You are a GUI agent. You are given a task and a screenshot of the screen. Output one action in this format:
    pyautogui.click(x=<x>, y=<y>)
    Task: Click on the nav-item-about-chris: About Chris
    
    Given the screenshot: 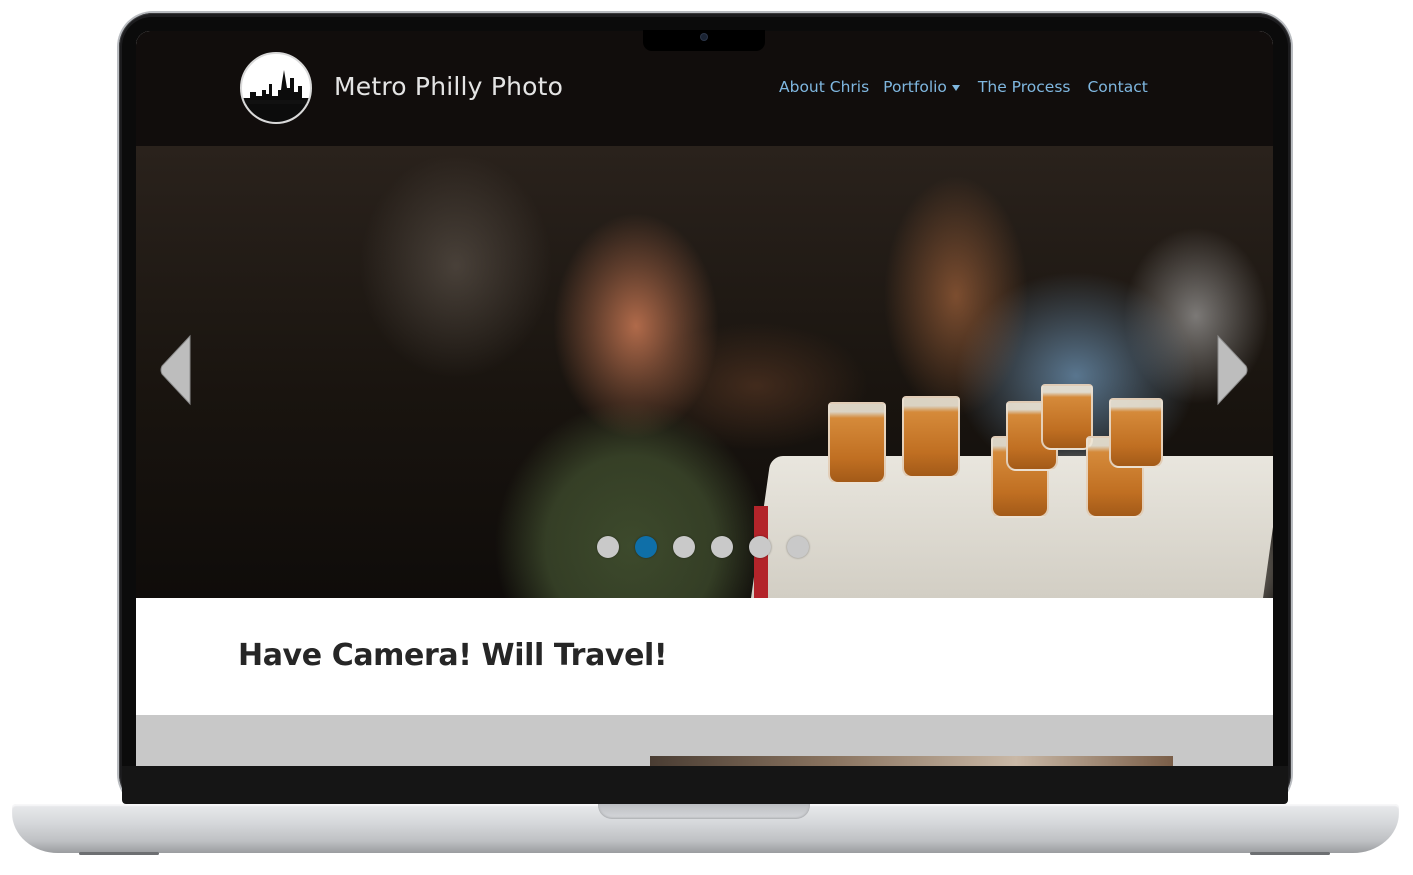 What is the action you would take?
    pyautogui.click(x=824, y=87)
    